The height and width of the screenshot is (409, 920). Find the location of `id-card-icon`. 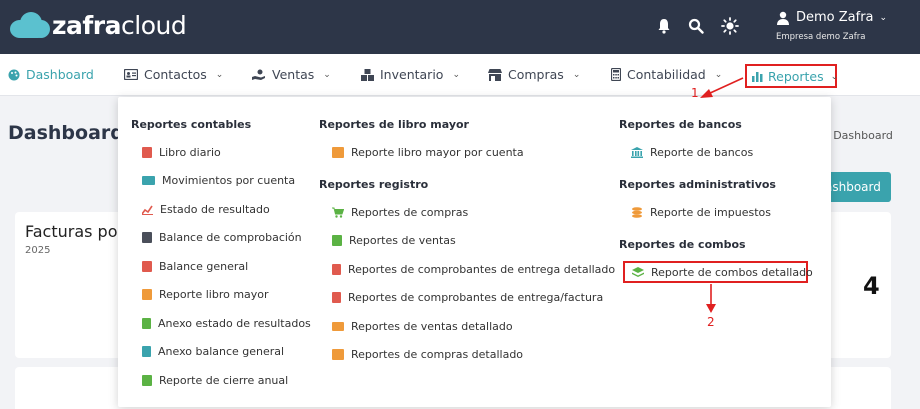

id-card-icon is located at coordinates (338, 326).